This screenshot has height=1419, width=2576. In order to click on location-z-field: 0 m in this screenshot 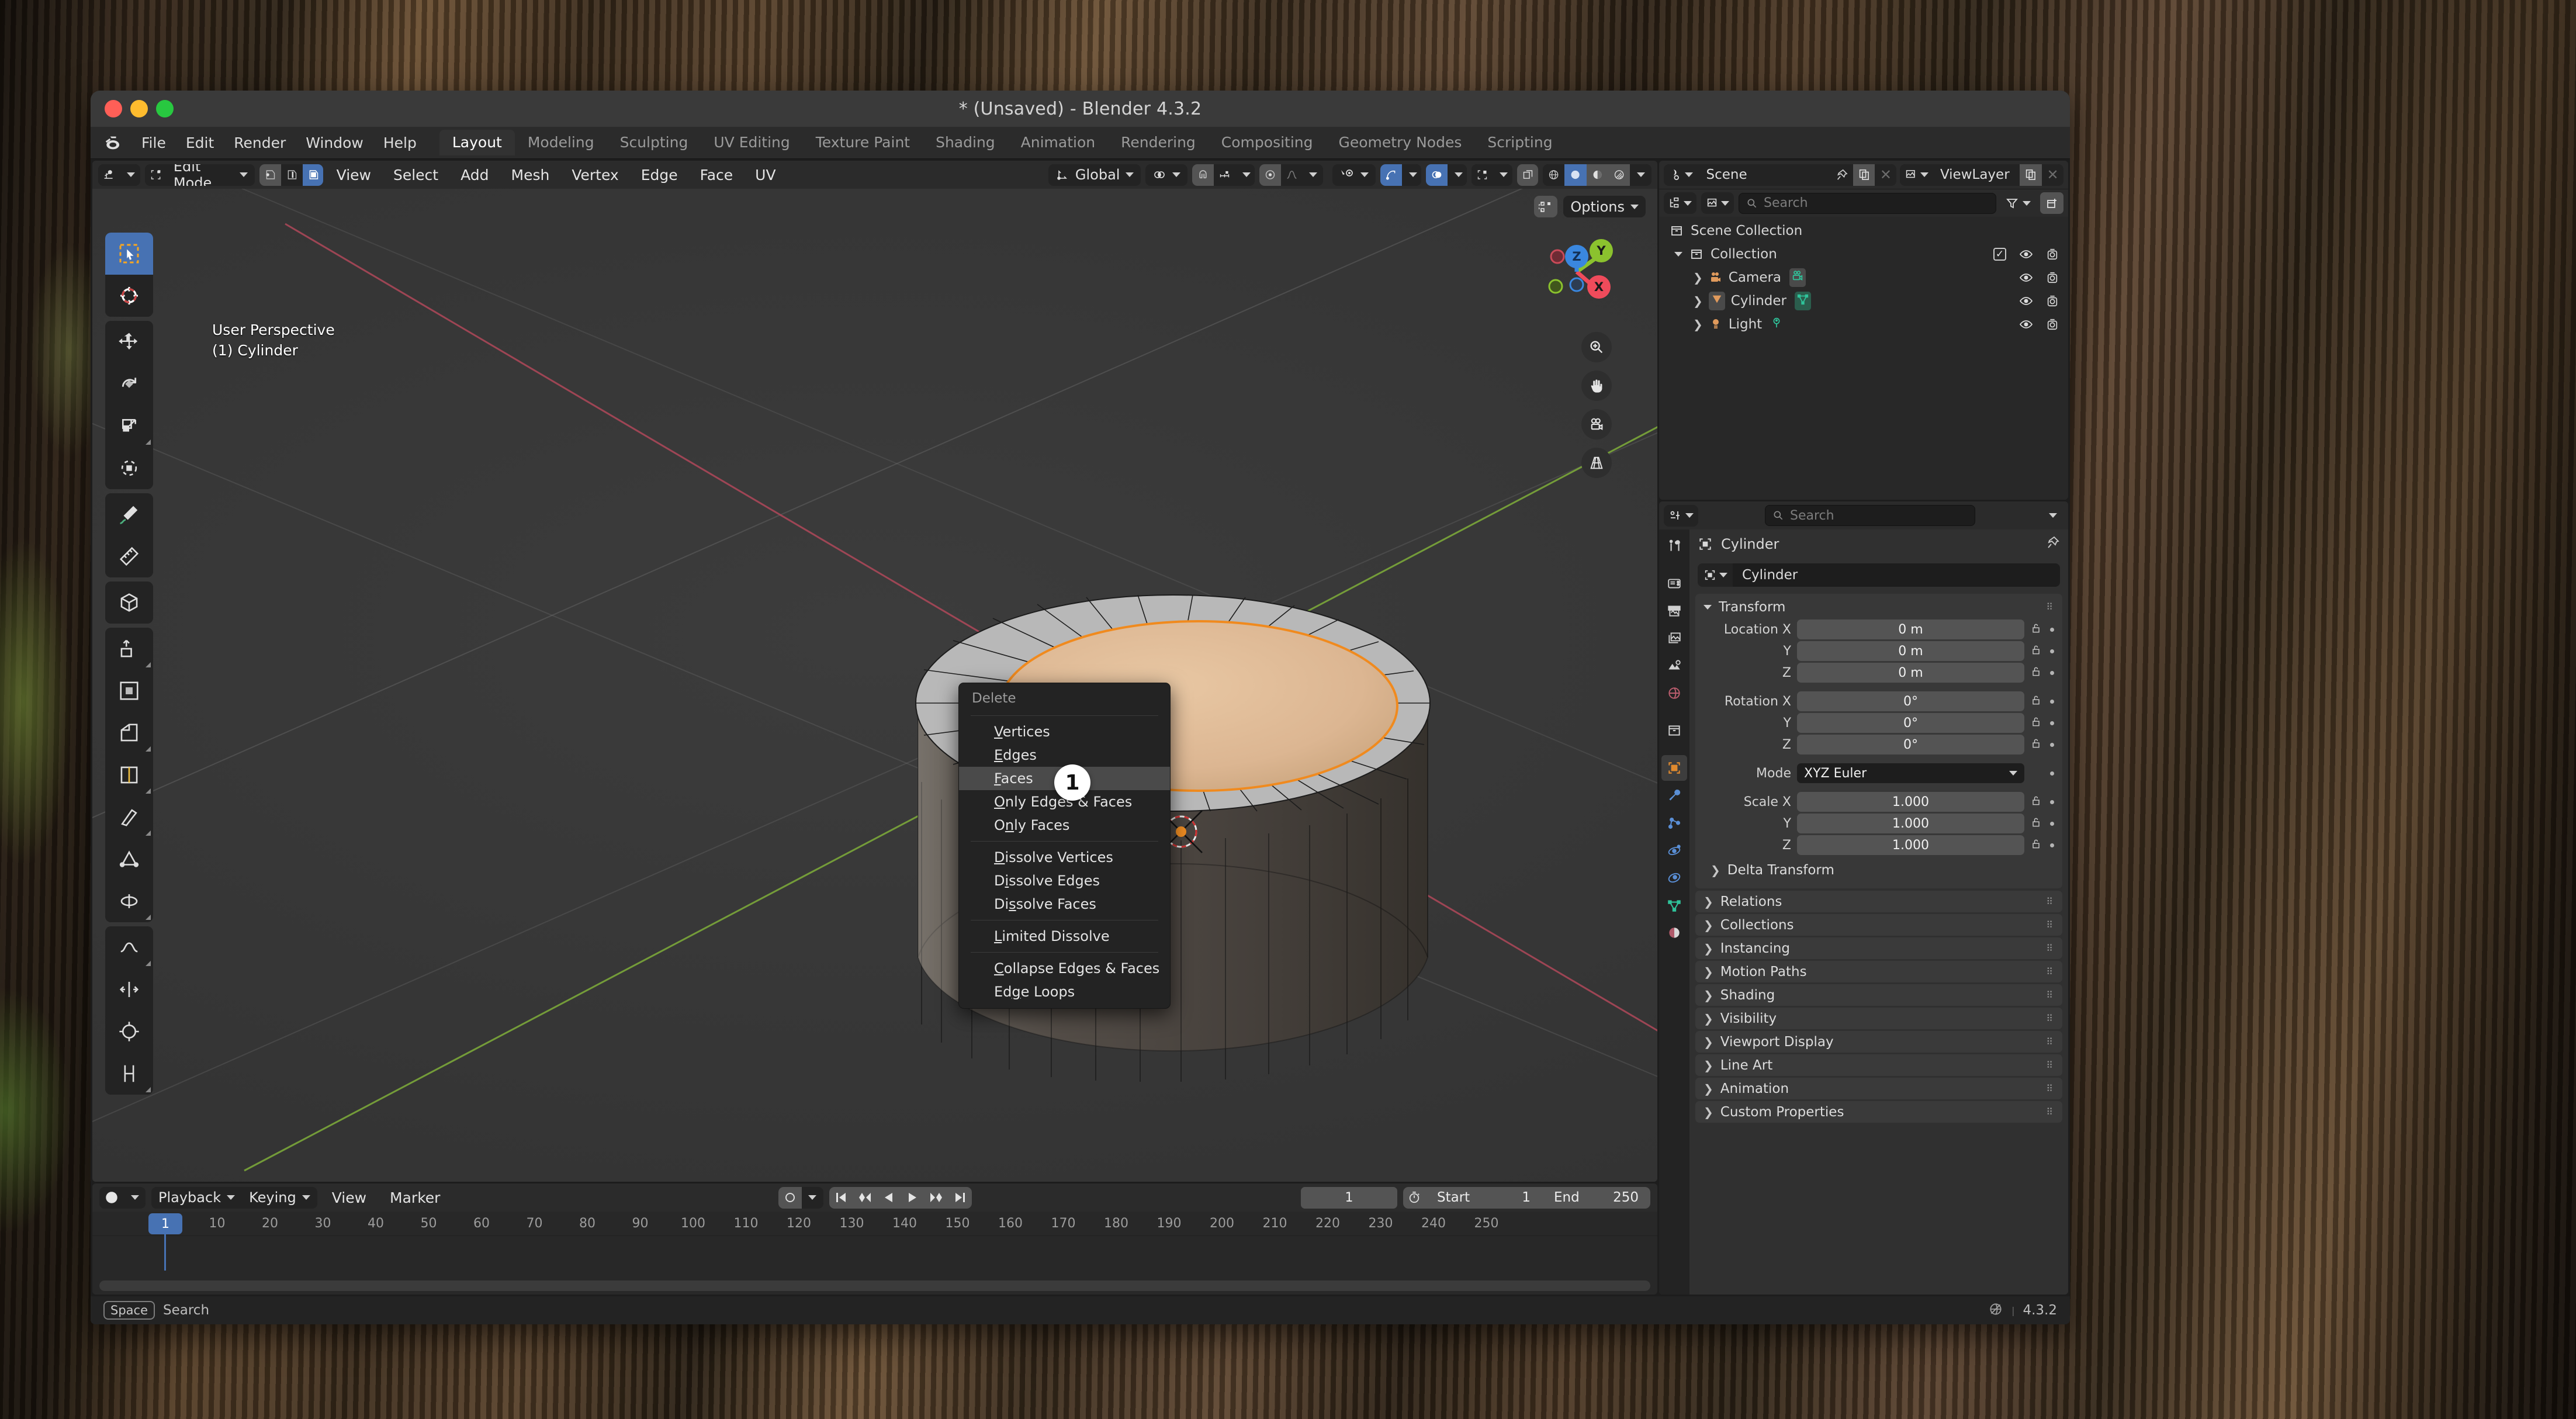, I will do `click(1910, 673)`.